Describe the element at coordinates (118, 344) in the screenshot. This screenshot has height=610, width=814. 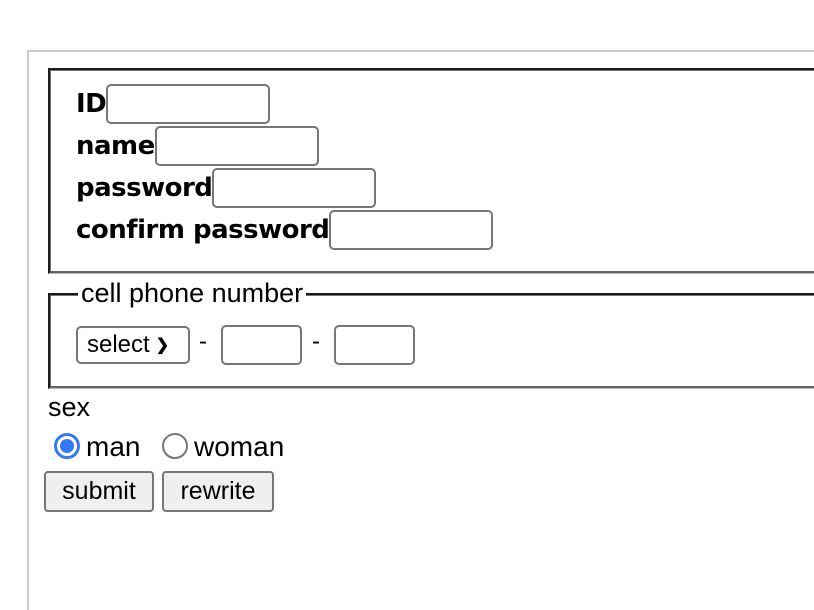
I see `phone-prefix-value: select` at that location.